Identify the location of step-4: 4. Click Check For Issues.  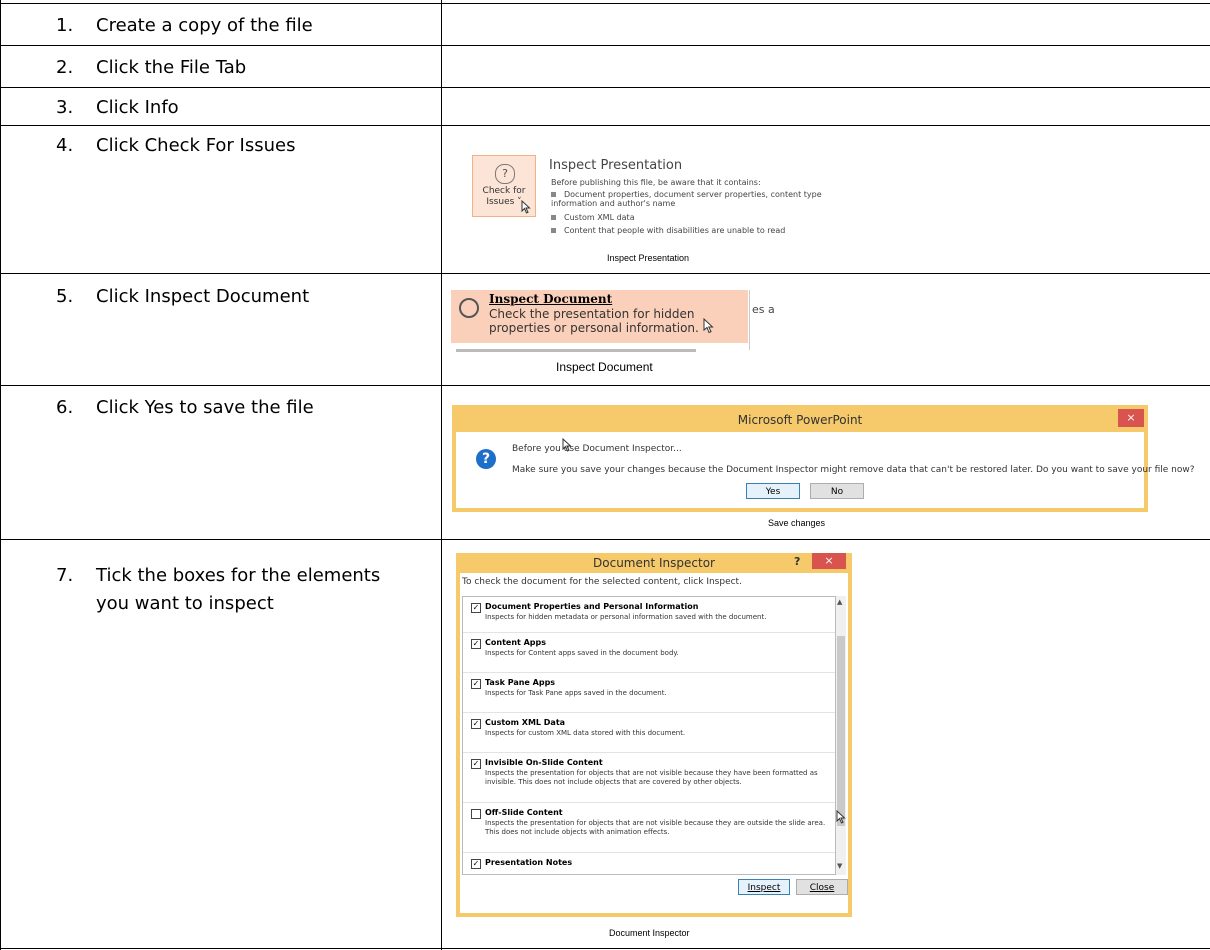
(175, 146).